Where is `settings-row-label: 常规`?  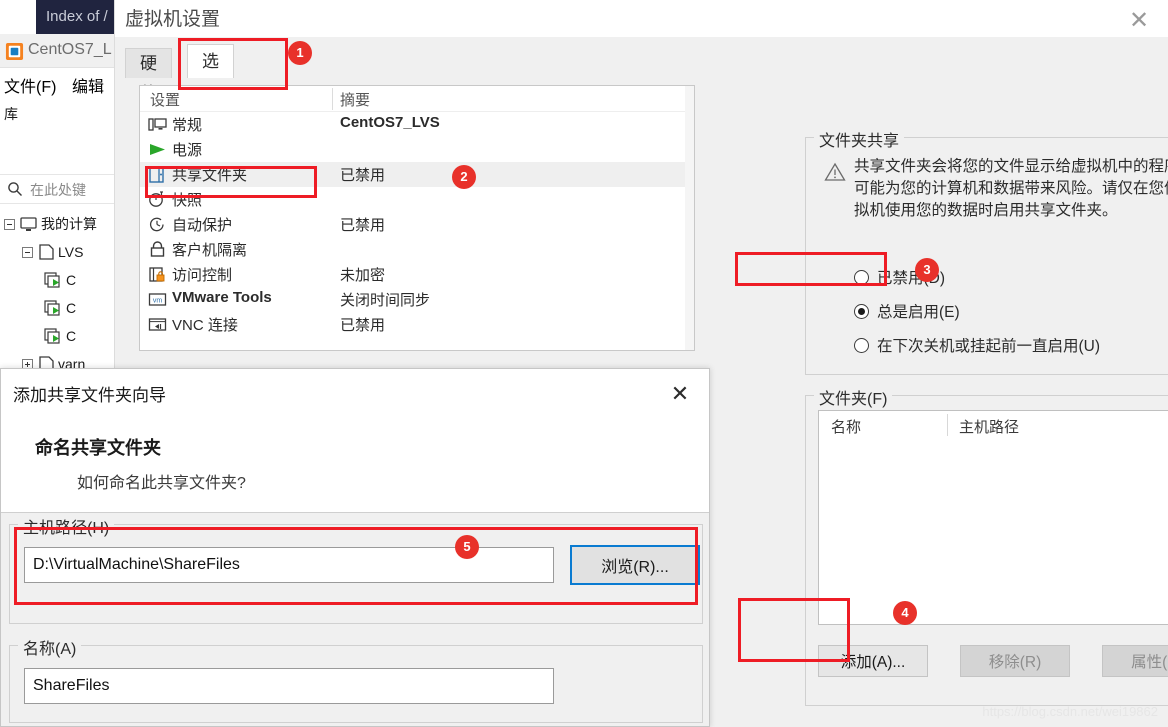 settings-row-label: 常规 is located at coordinates (187, 125).